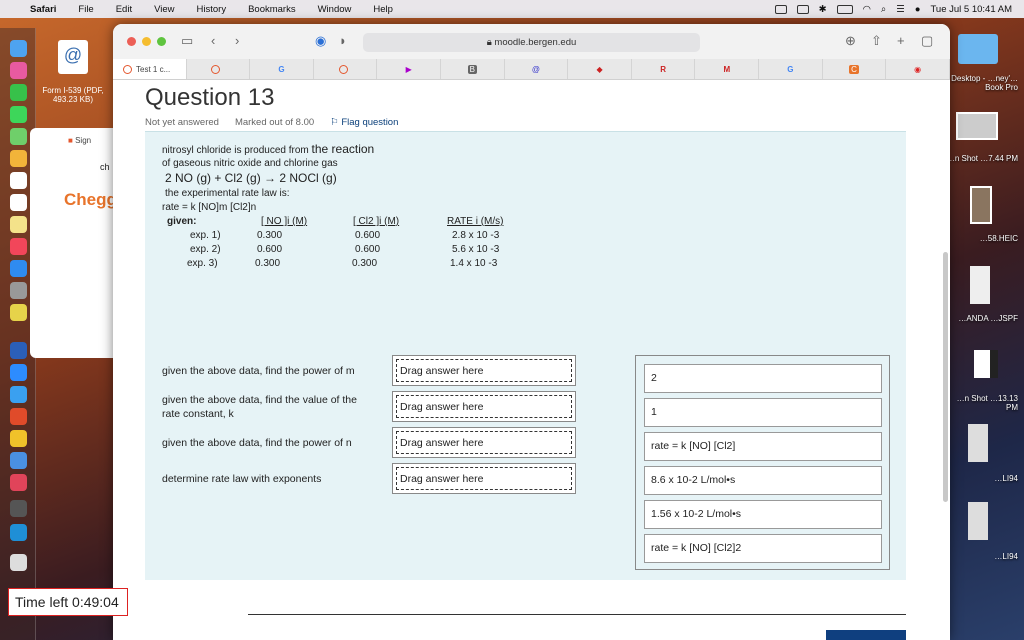 This screenshot has width=1024, height=640. I want to click on tab-overview-icon: ▢, so click(927, 41).